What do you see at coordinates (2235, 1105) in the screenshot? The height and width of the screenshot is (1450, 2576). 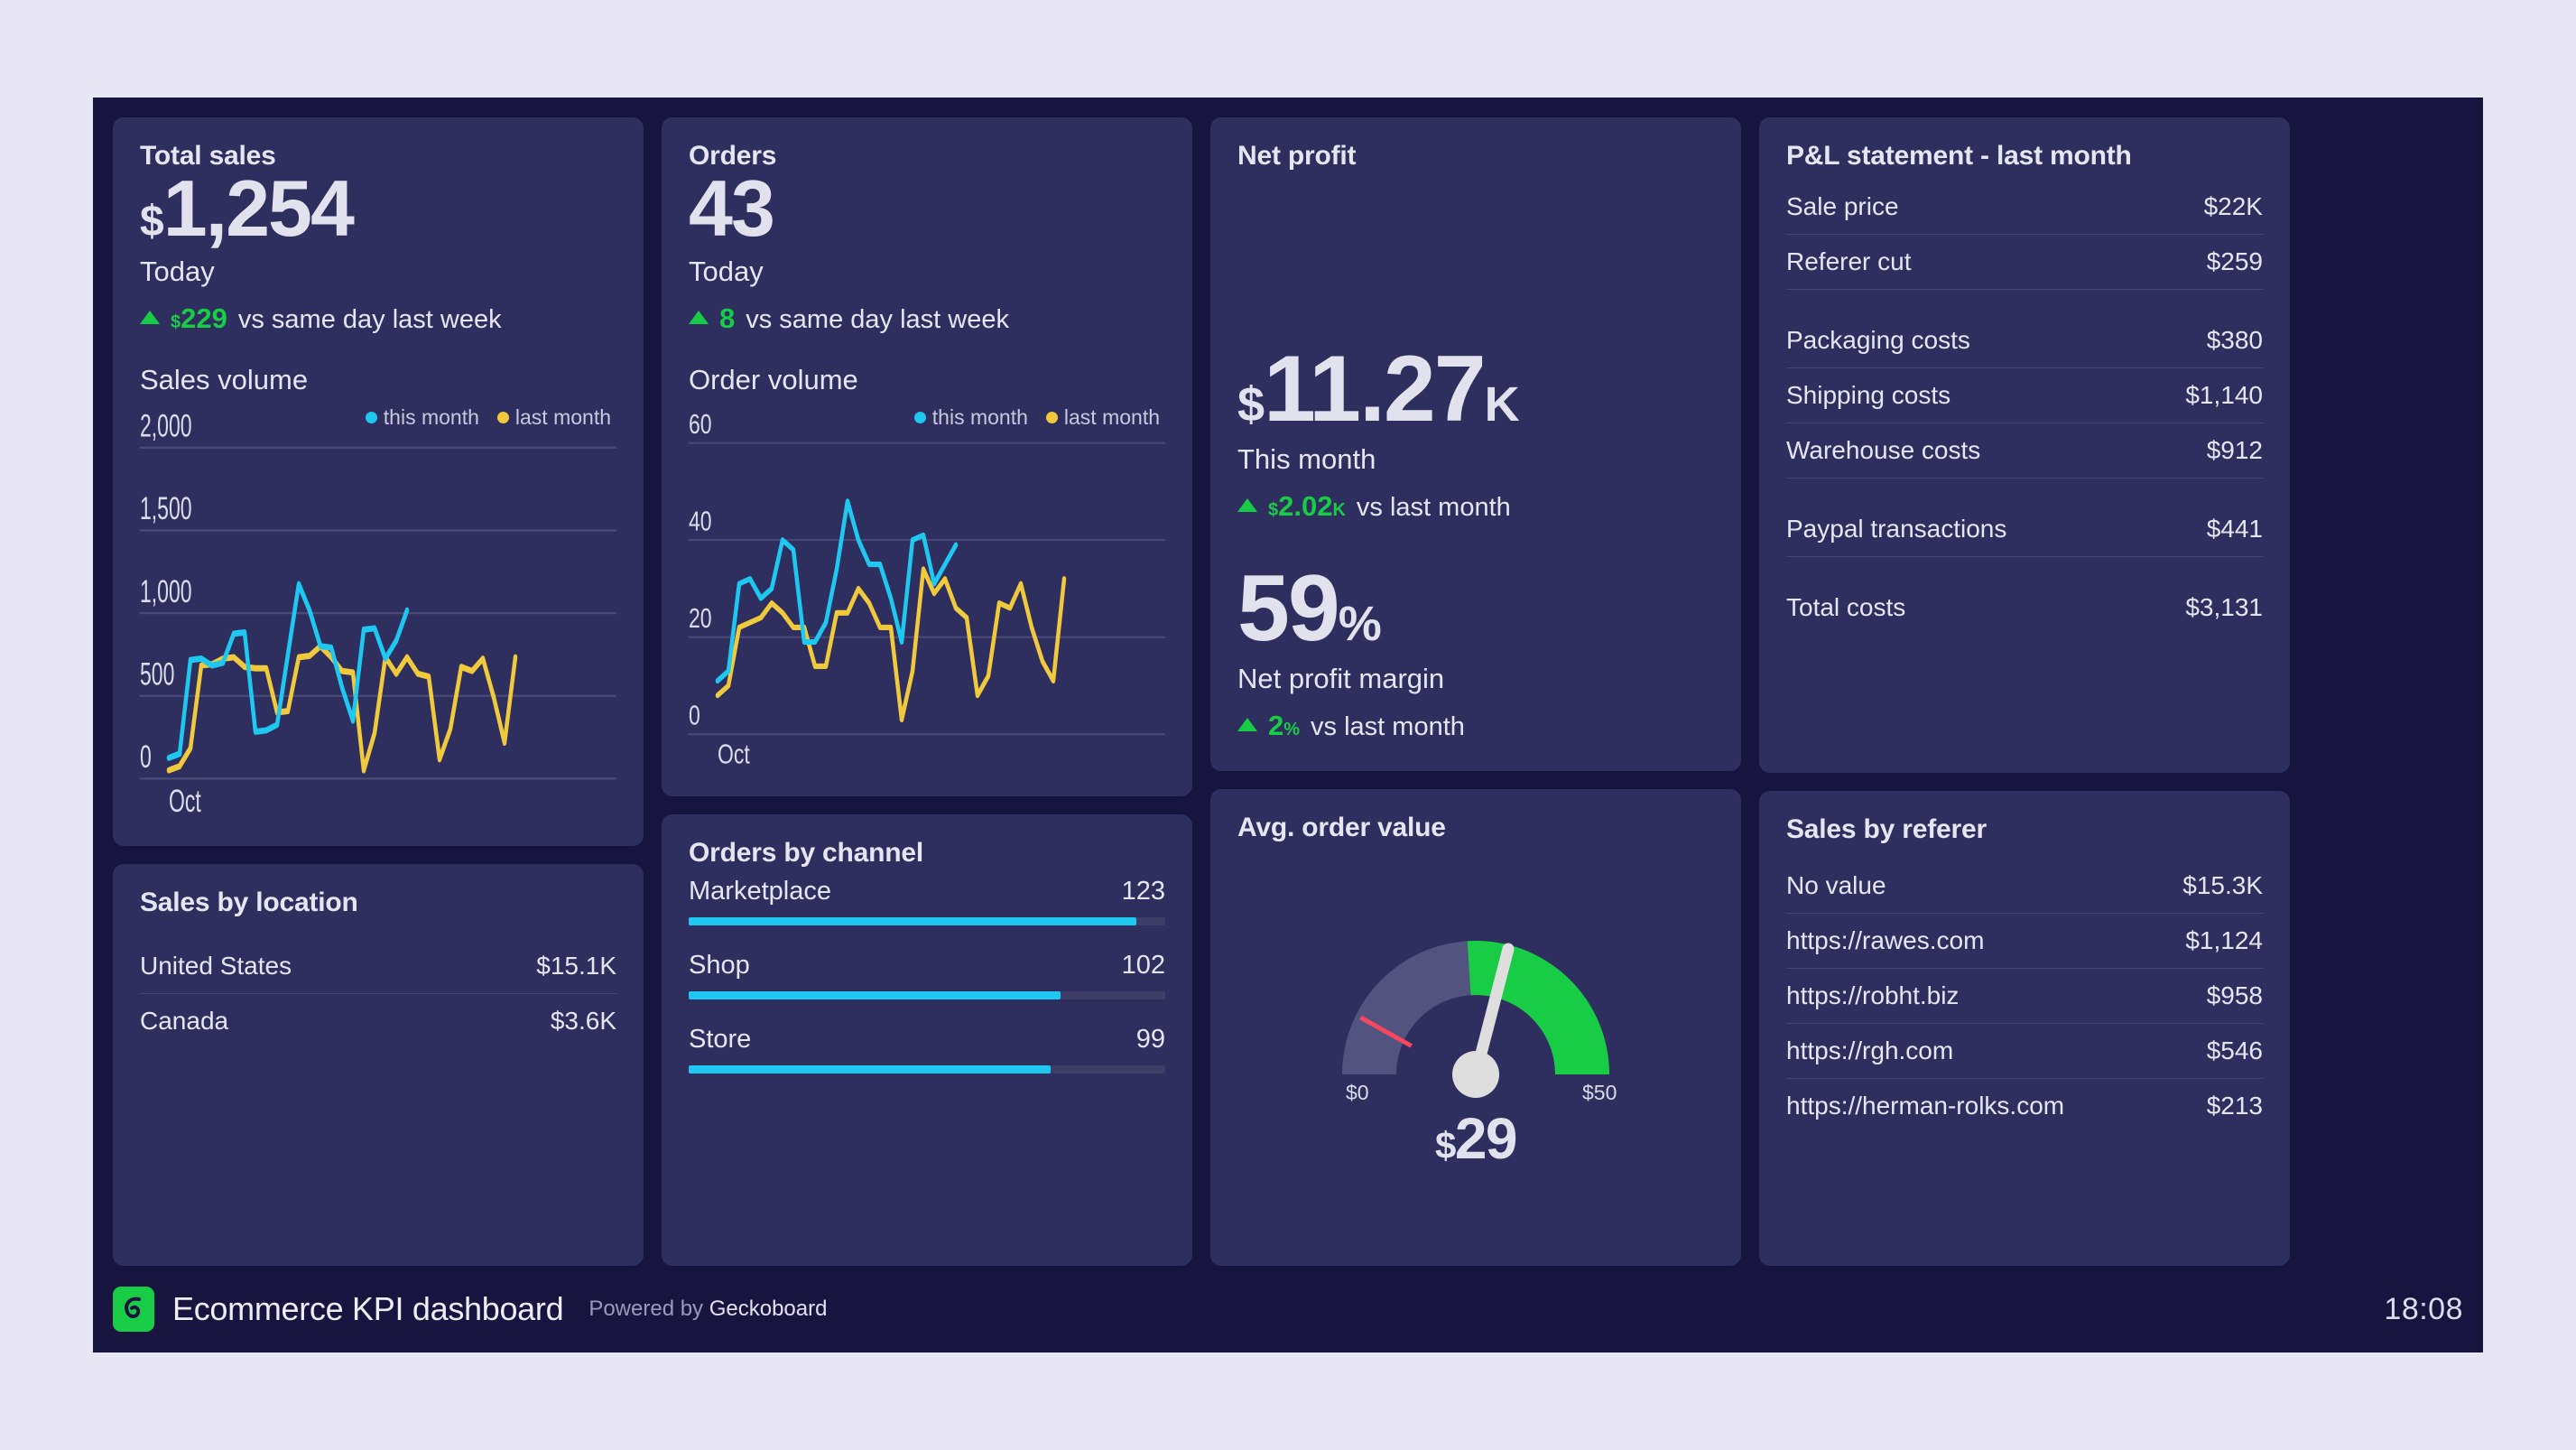 I see `row-value: $213` at bounding box center [2235, 1105].